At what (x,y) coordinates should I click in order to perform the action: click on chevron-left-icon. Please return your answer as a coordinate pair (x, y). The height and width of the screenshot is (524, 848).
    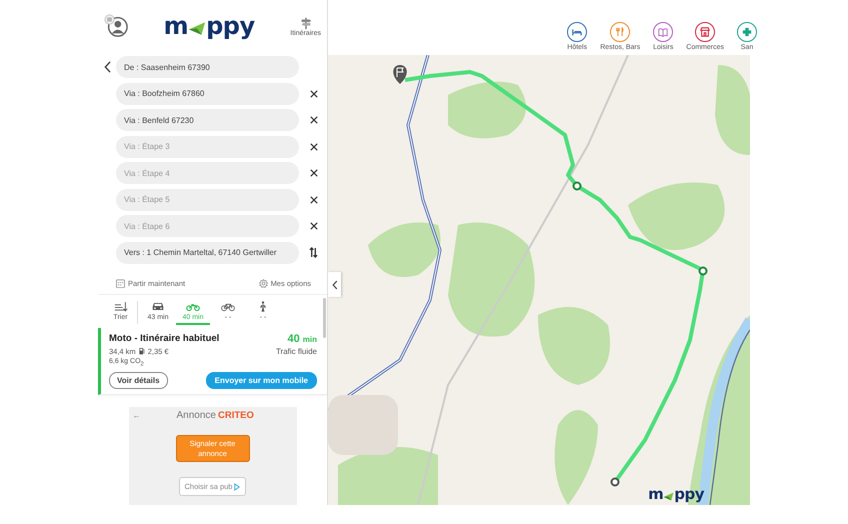
    Looking at the image, I should click on (335, 285).